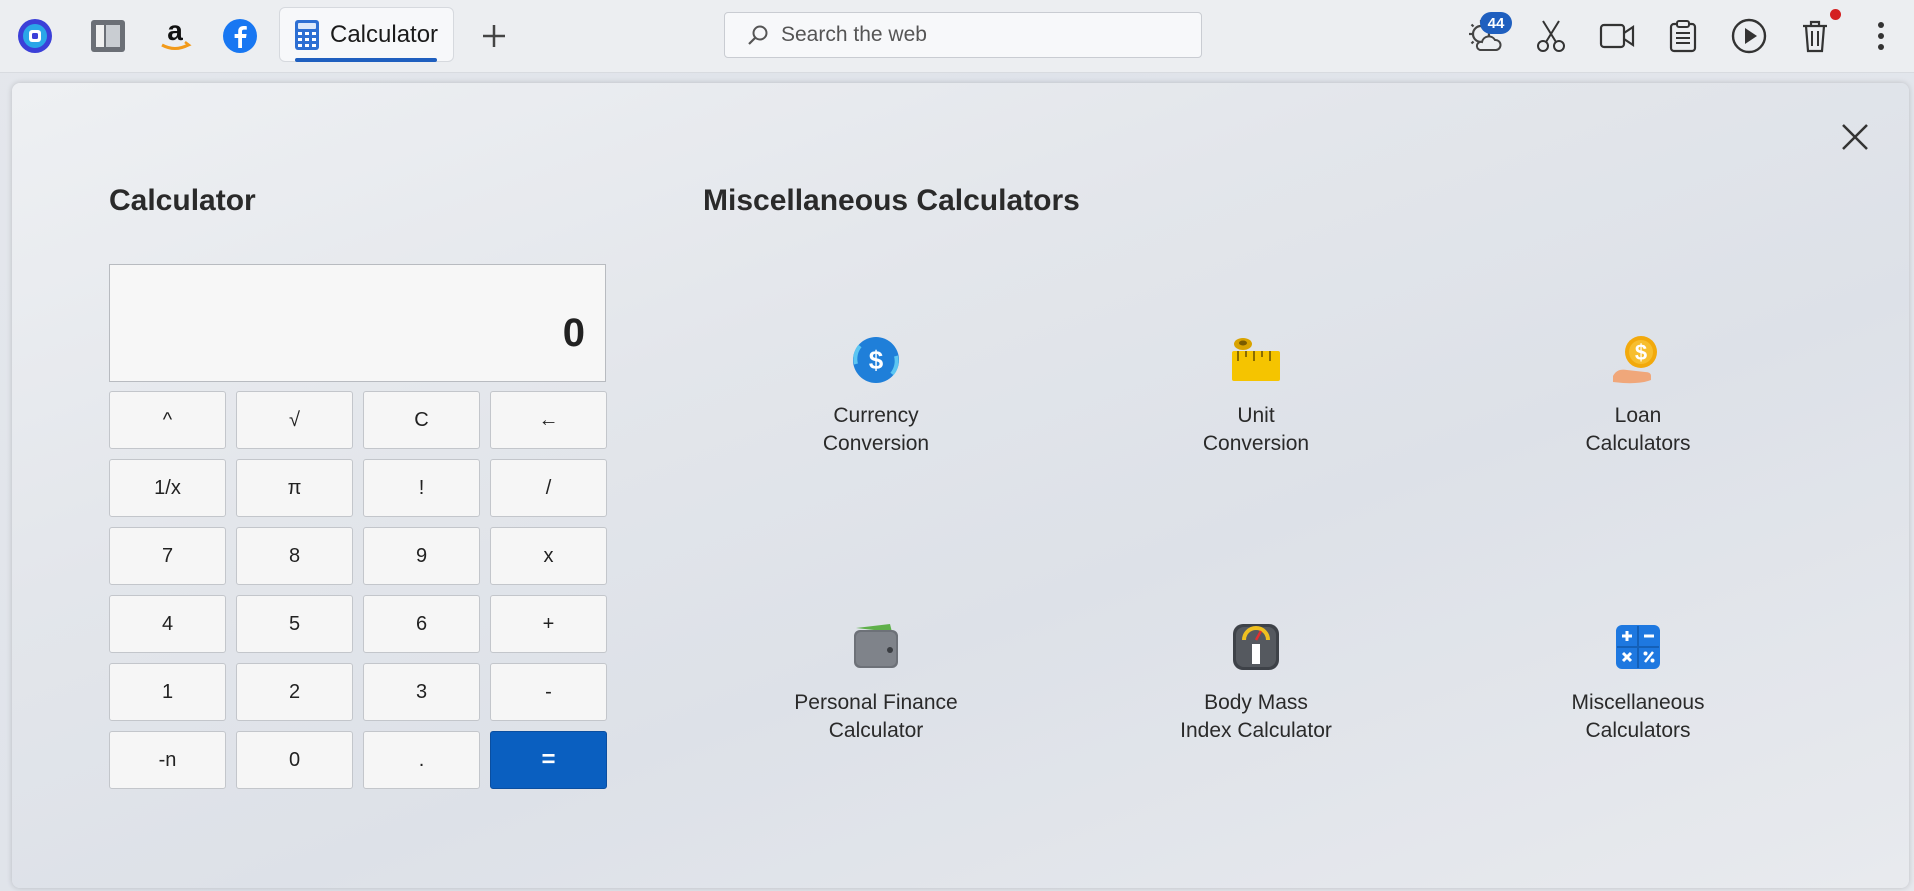  Describe the element at coordinates (182, 200) in the screenshot. I see `calculator-title: Calculator` at that location.